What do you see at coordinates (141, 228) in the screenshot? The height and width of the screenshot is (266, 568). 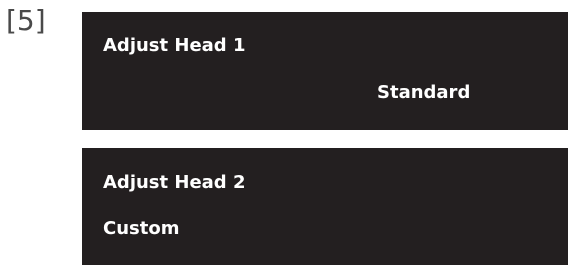 I see `adjust-head-2-value: Custom` at bounding box center [141, 228].